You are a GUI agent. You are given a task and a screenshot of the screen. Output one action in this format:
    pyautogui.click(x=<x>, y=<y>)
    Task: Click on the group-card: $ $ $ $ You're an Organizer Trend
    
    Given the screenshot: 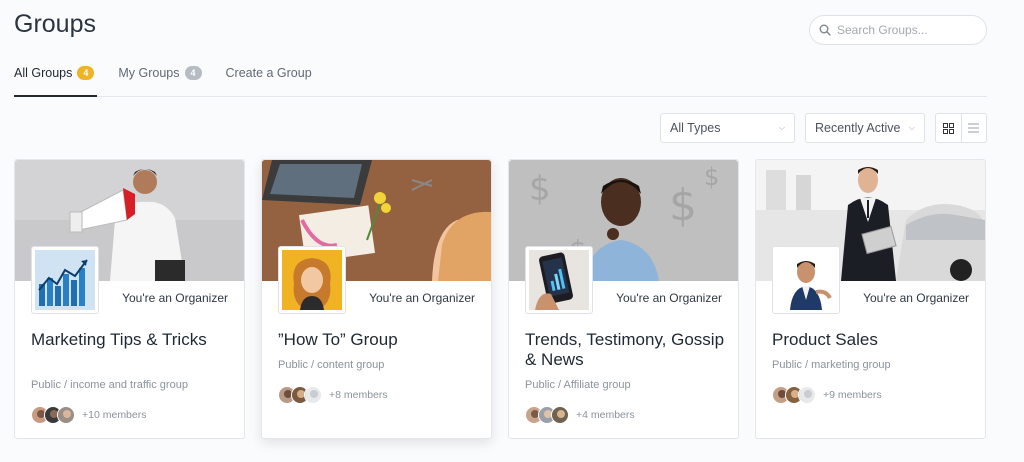 What is the action you would take?
    pyautogui.click(x=623, y=299)
    